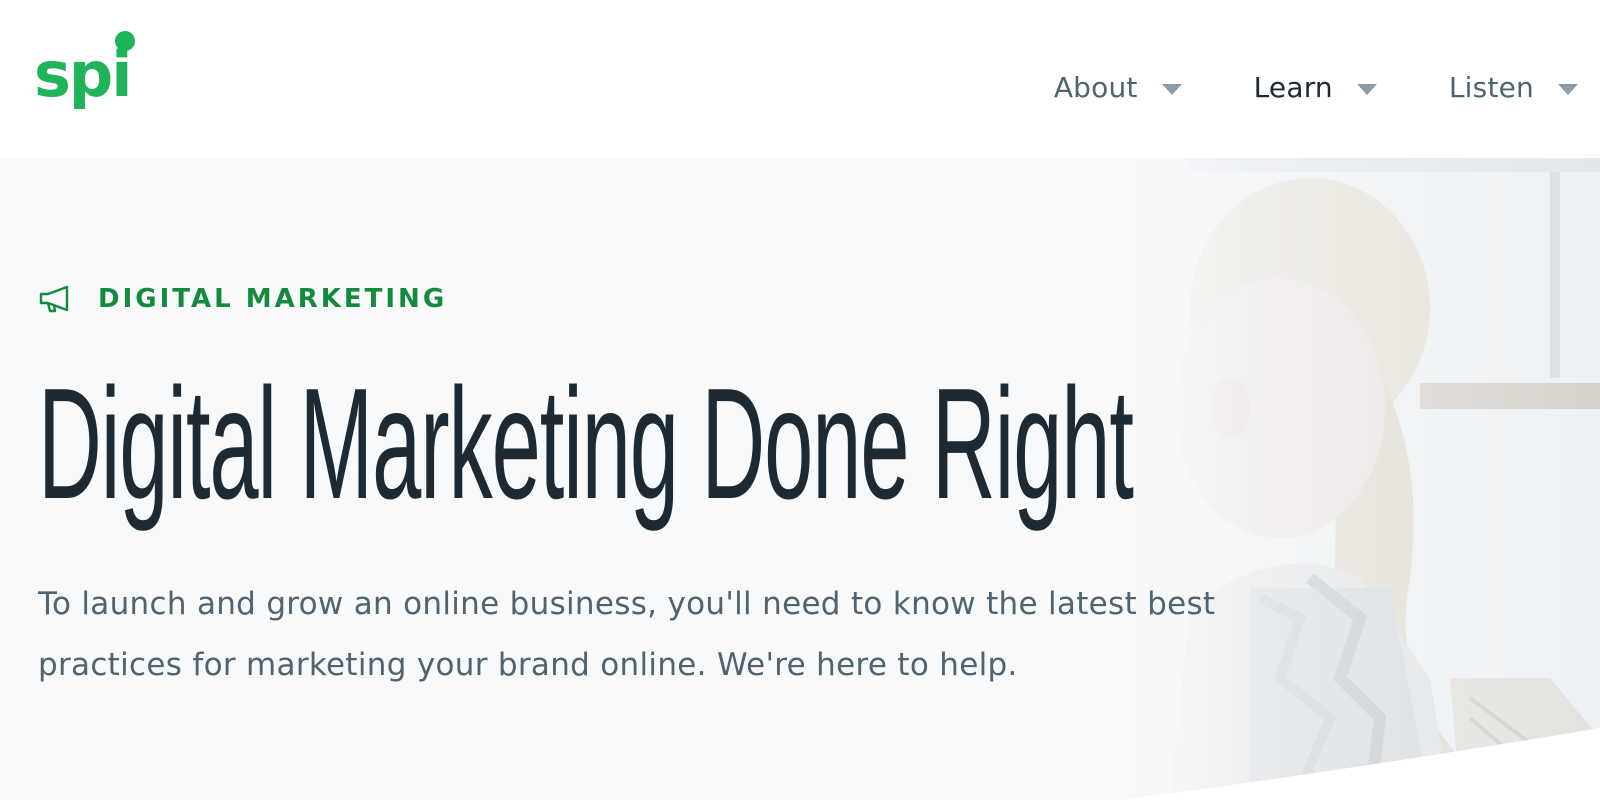  Describe the element at coordinates (1491, 87) in the screenshot. I see `nav-item-label: Listen` at that location.